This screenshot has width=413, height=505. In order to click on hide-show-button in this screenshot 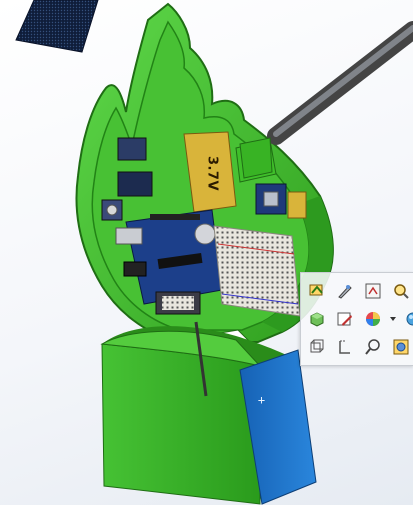, I will do `click(401, 347)`.